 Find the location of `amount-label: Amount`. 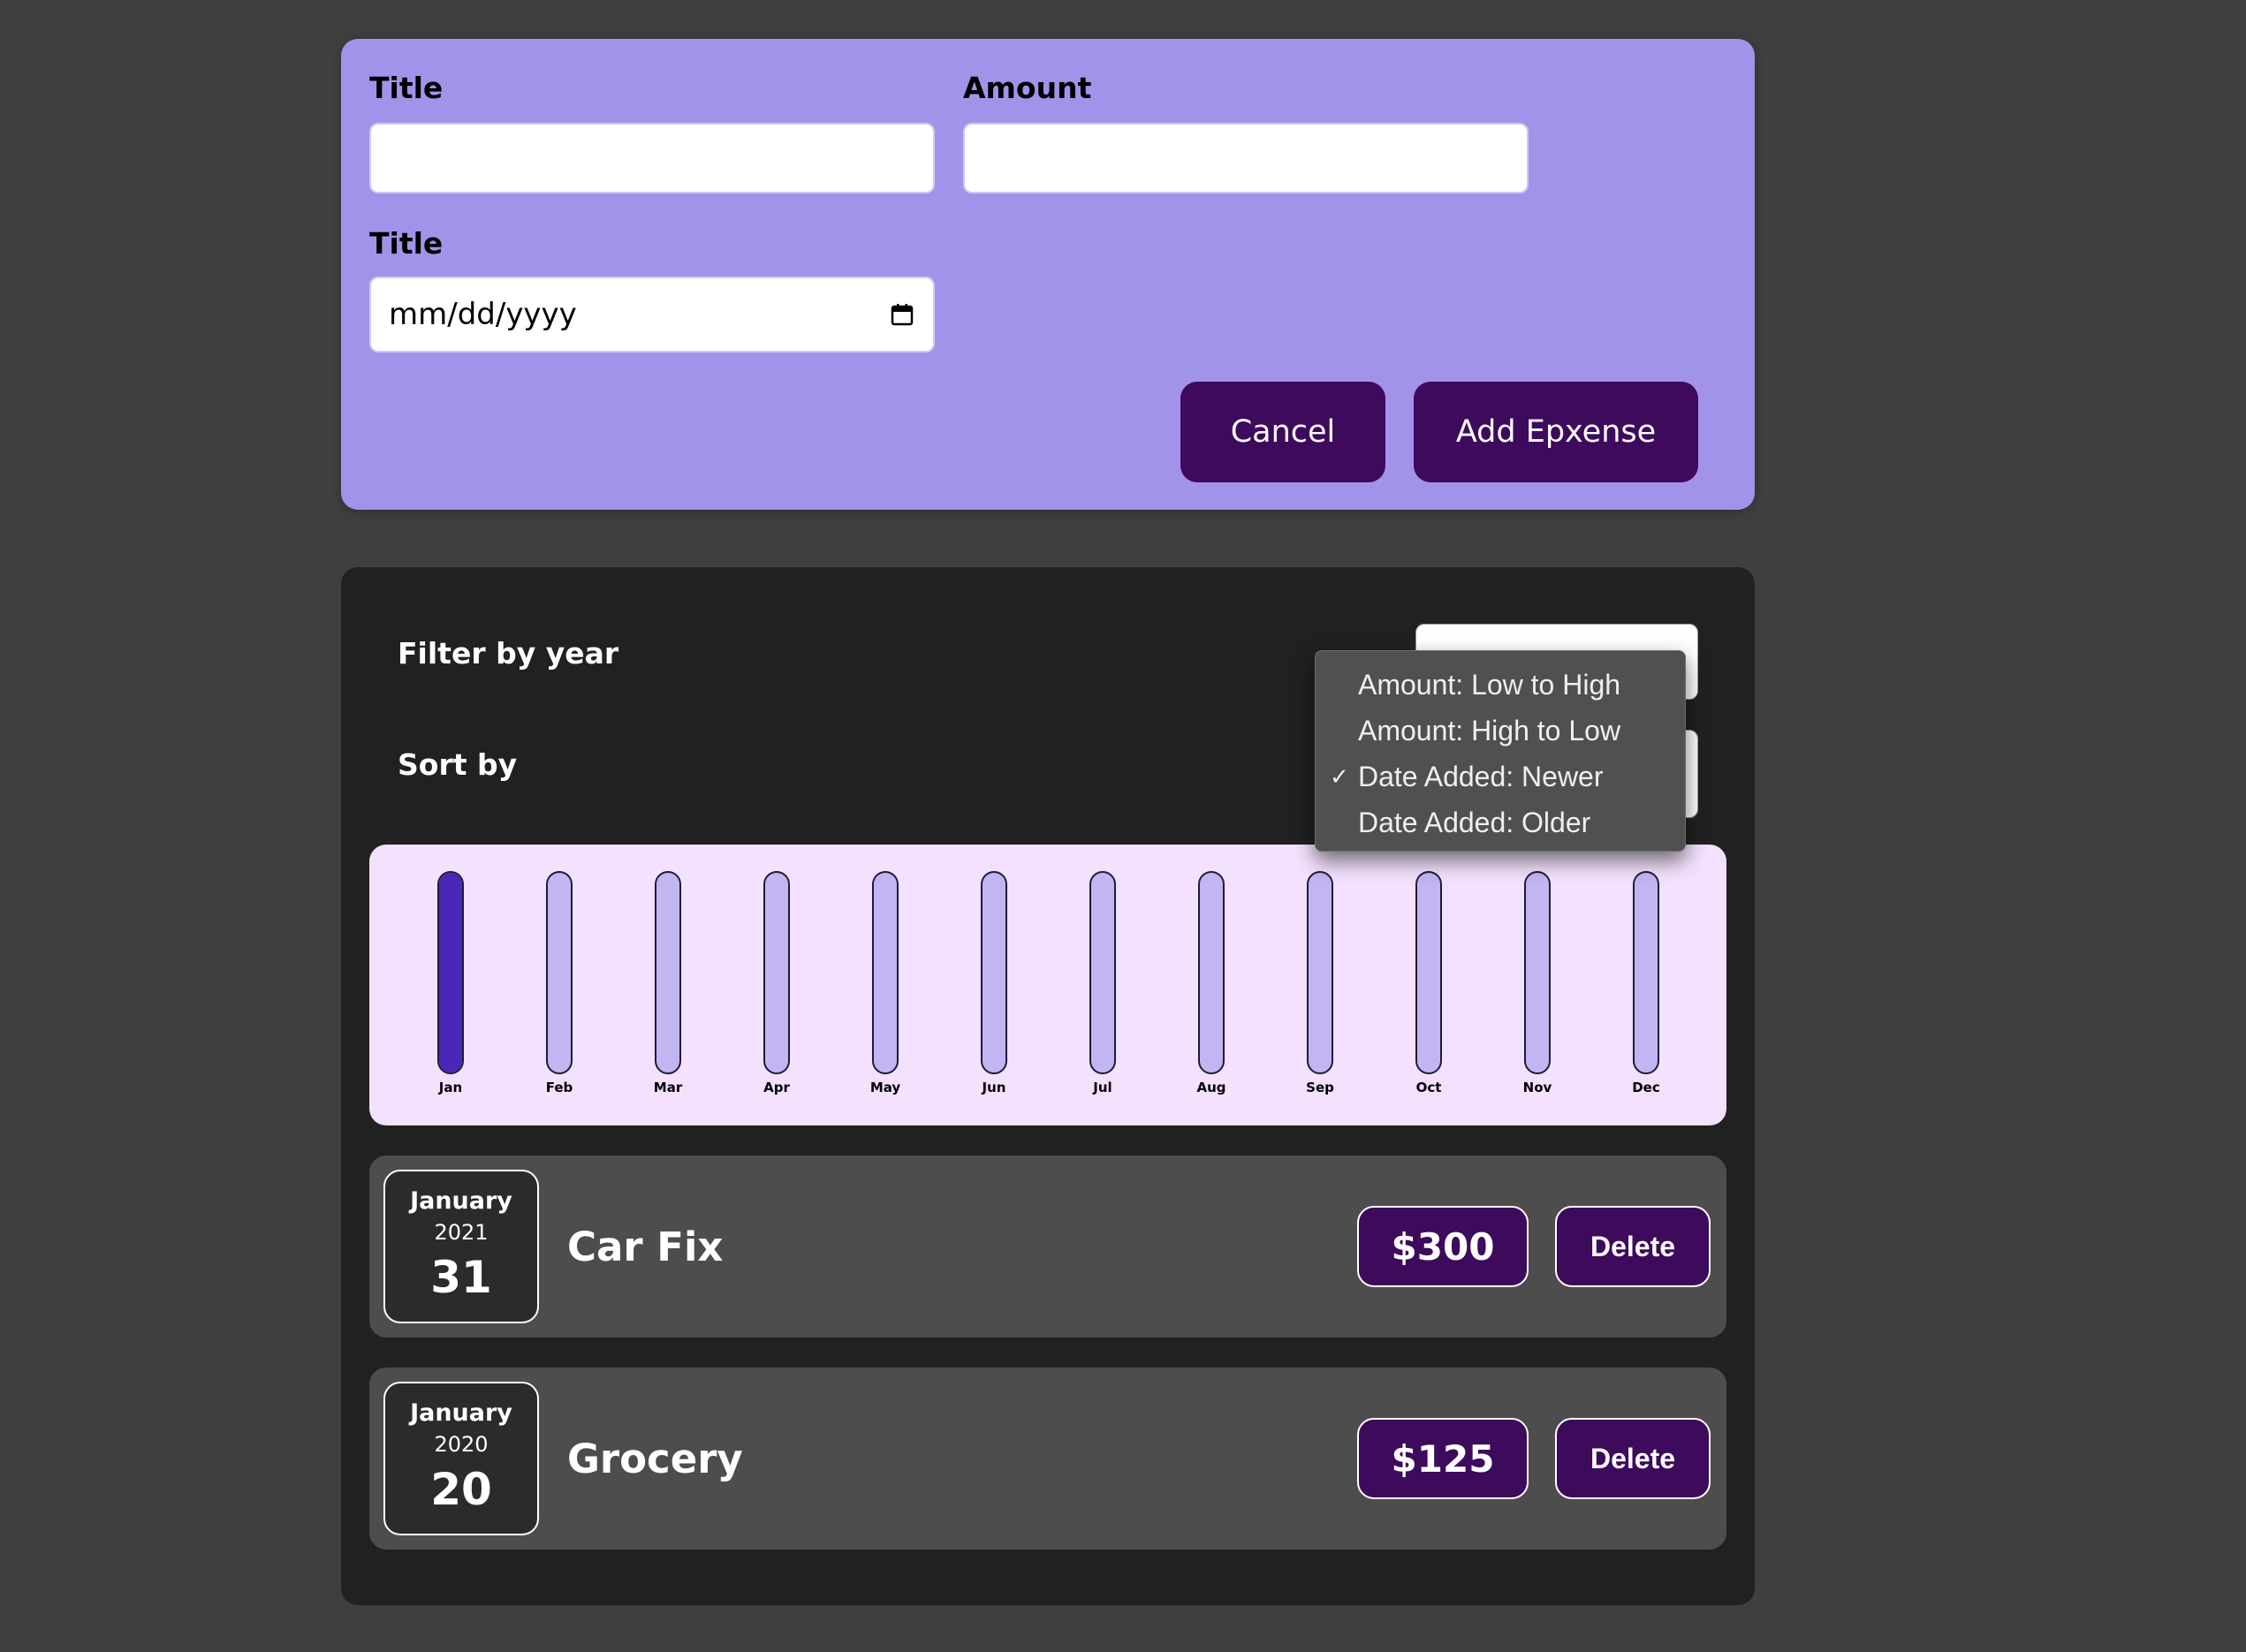

amount-label: Amount is located at coordinates (1027, 88).